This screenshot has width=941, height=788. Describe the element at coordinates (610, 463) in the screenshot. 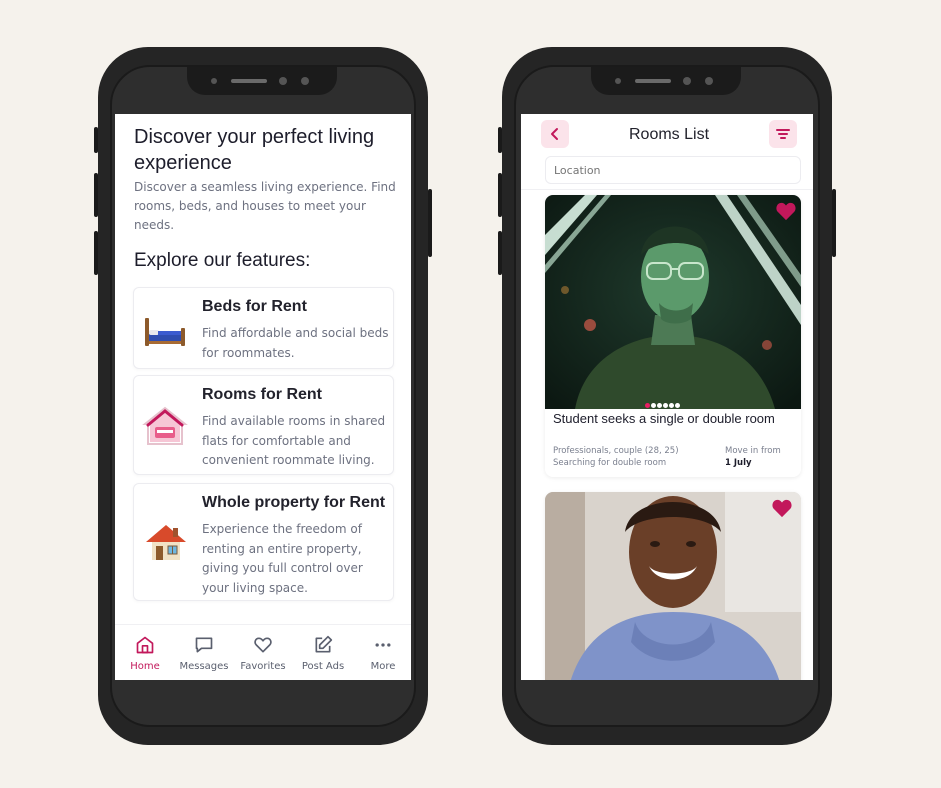

I see `listing-info-line: Searching for double room` at that location.